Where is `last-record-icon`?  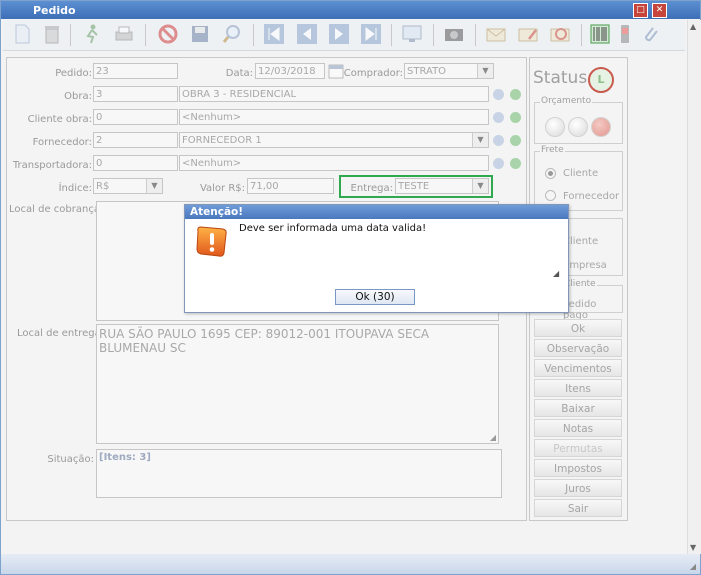 last-record-icon is located at coordinates (371, 34).